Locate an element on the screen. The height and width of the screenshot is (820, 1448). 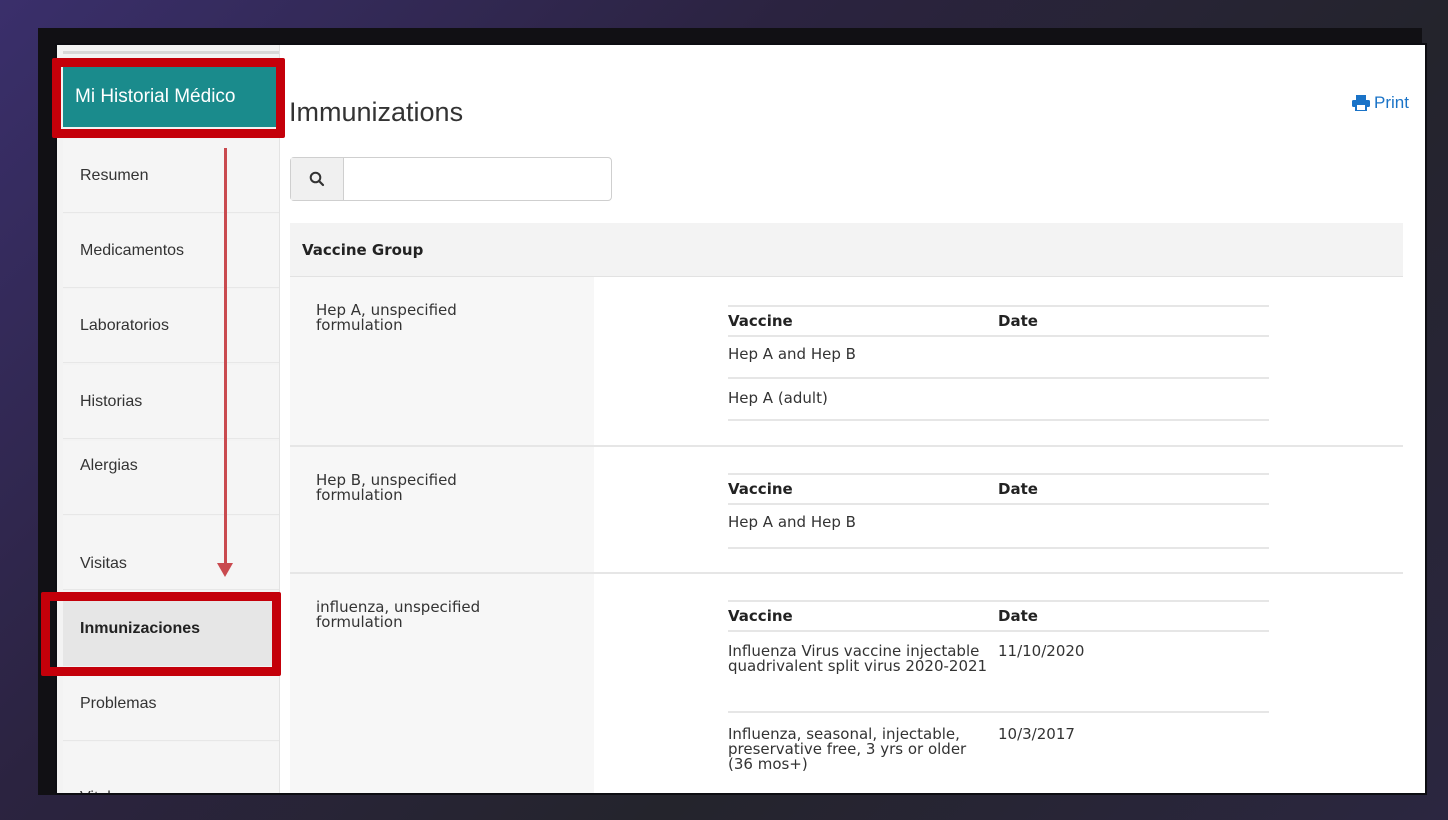
sidebar-item-visitas: Visitas is located at coordinates (171, 553).